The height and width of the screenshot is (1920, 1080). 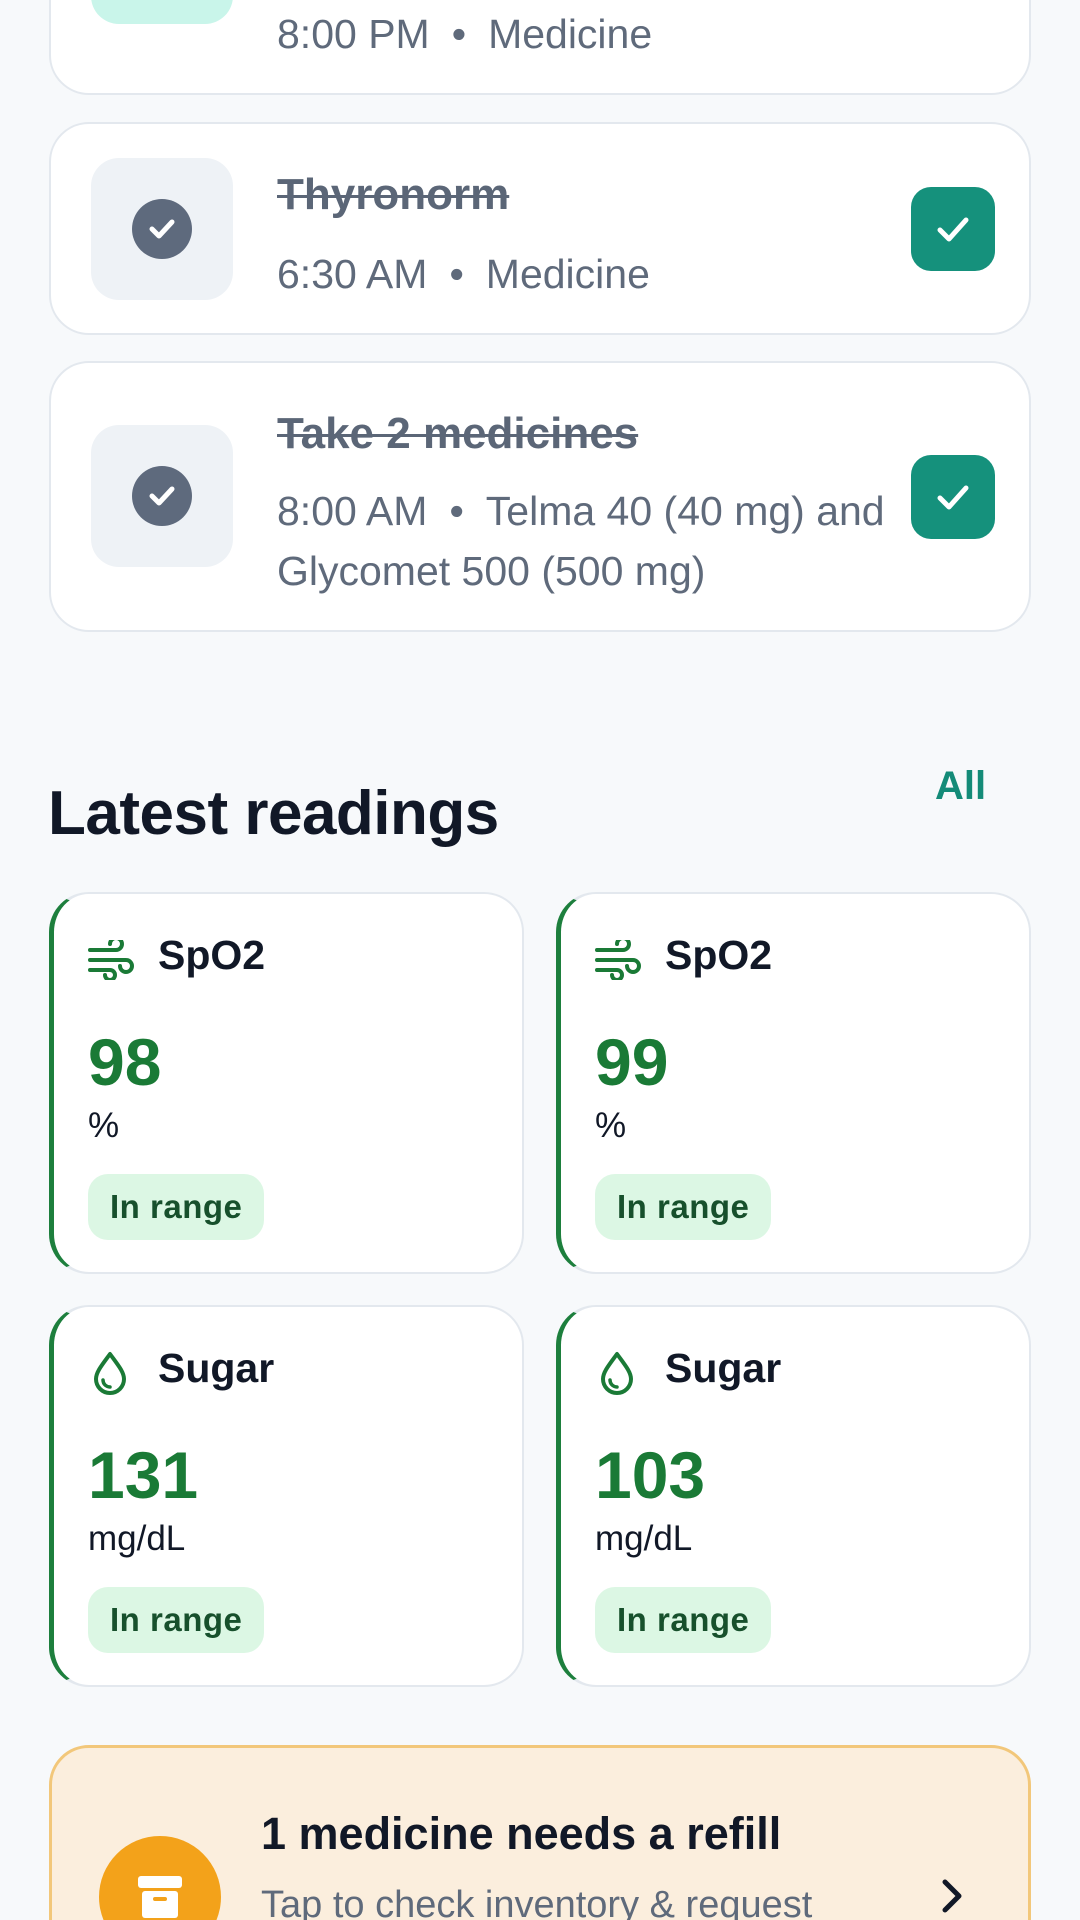 I want to click on reading-card-sugar: Sugar 131 mg/dL In range, so click(x=286, y=1496).